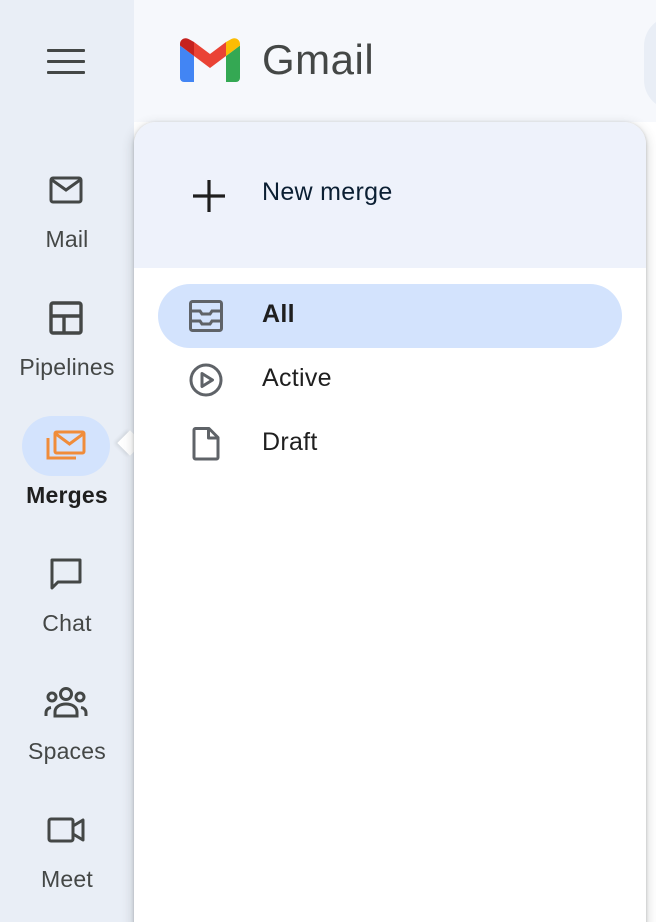 This screenshot has width=656, height=922. What do you see at coordinates (327, 192) in the screenshot?
I see `new-merge-label: New merge` at bounding box center [327, 192].